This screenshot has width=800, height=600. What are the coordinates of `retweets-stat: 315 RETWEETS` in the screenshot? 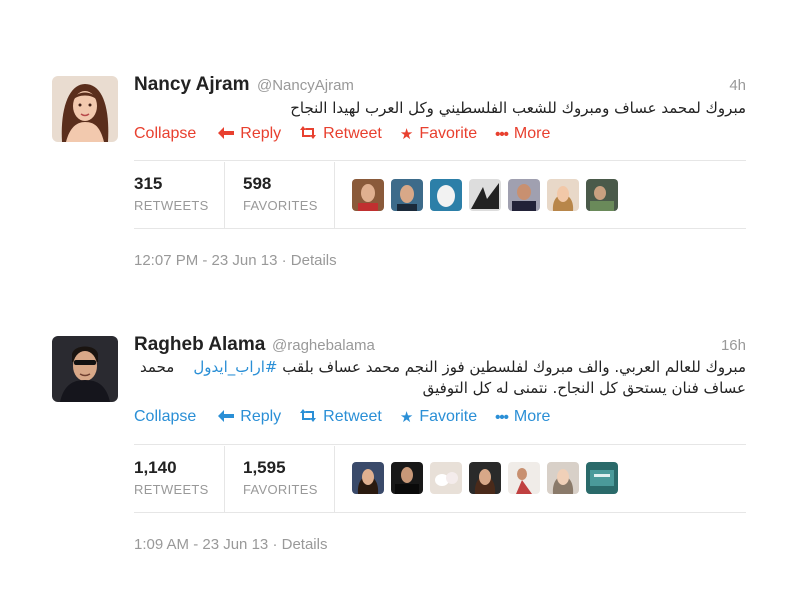 It's located at (171, 193).